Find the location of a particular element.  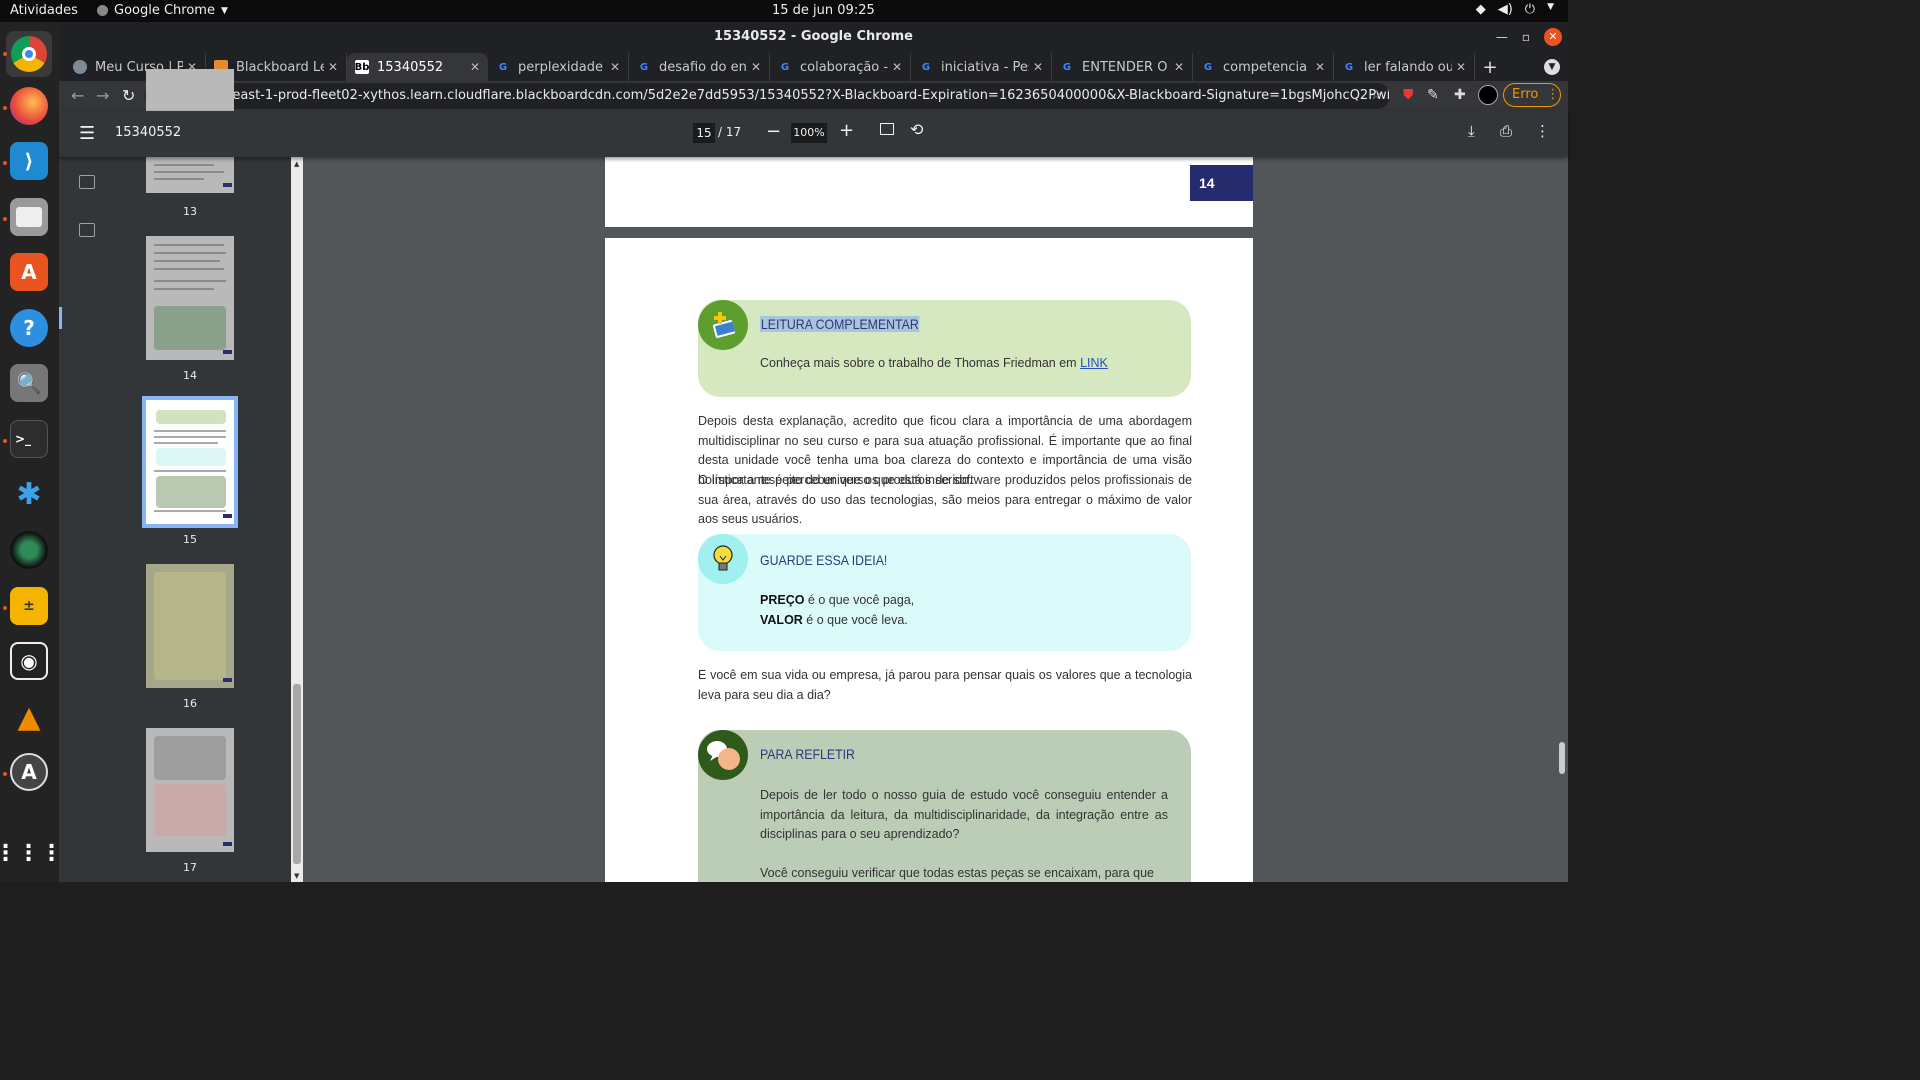

tab-entender: G ENTENDER O T ✕ is located at coordinates (1122, 67).